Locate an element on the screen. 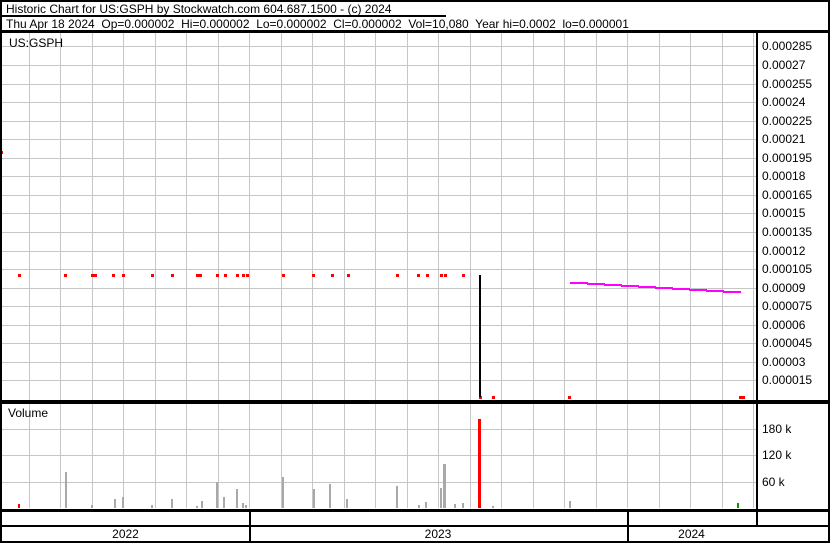 The height and width of the screenshot is (543, 830). price-tick-label: 0.00018 is located at coordinates (784, 176).